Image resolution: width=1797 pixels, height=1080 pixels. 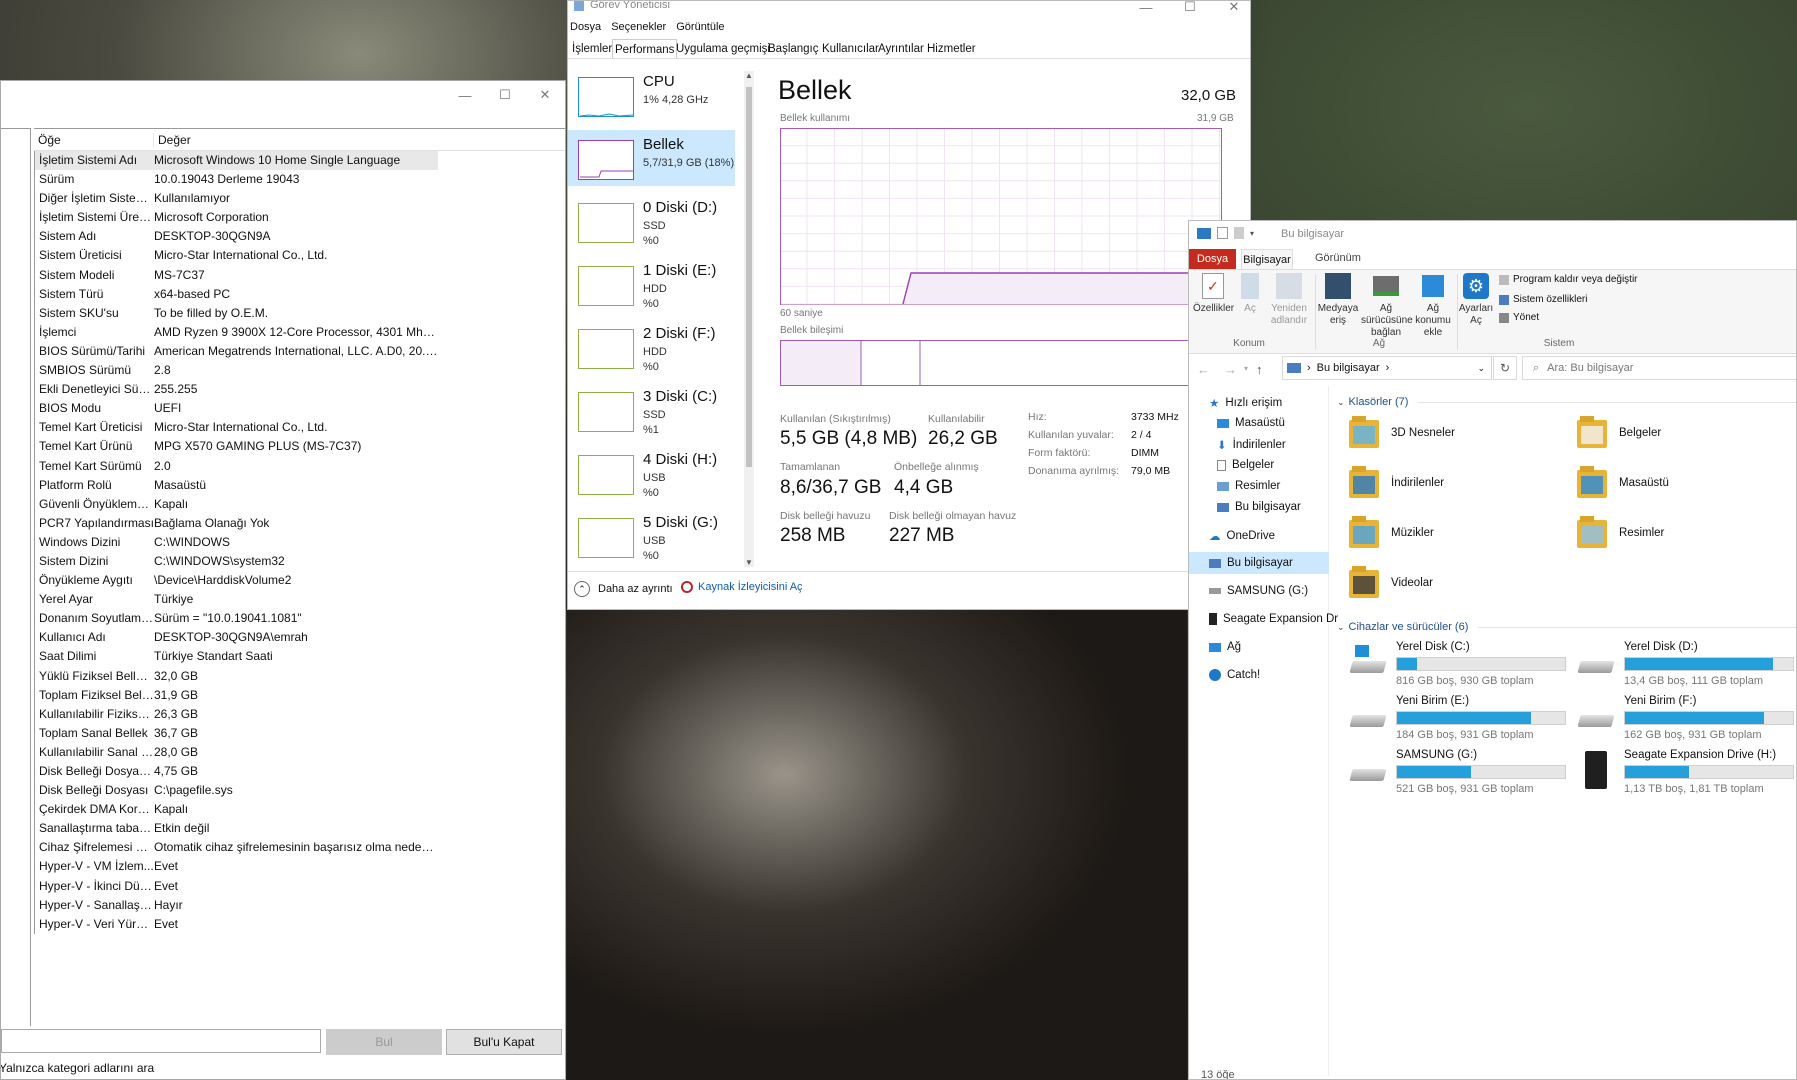 What do you see at coordinates (236, 637) in the screenshot?
I see `table-row: Kullanıcı Adı DESKTOP-30QGN9A\emrah` at bounding box center [236, 637].